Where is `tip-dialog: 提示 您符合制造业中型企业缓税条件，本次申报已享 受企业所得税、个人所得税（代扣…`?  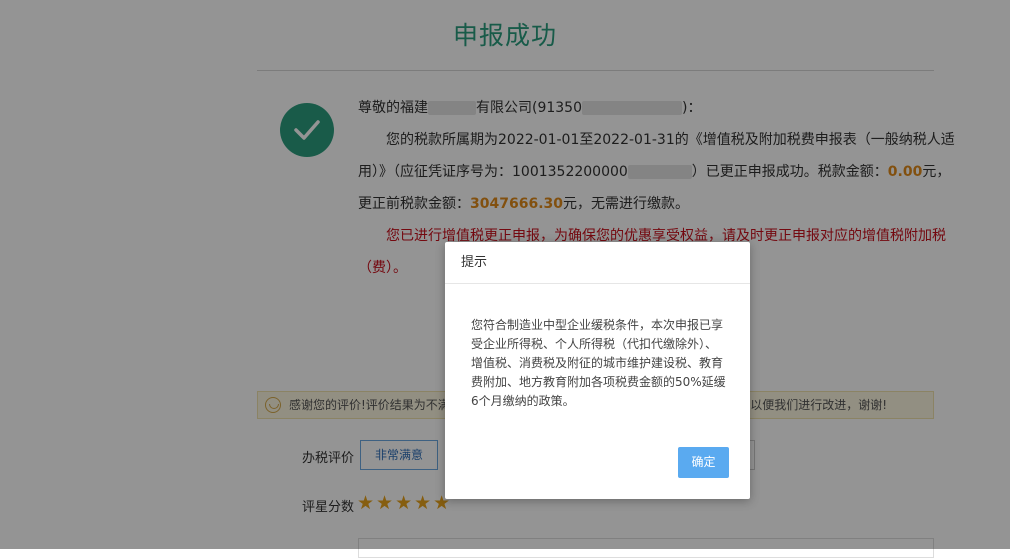
tip-dialog: 提示 您符合制造业中型企业缓税条件，本次申报已享 受企业所得税、个人所得税（代扣… is located at coordinates (597, 370).